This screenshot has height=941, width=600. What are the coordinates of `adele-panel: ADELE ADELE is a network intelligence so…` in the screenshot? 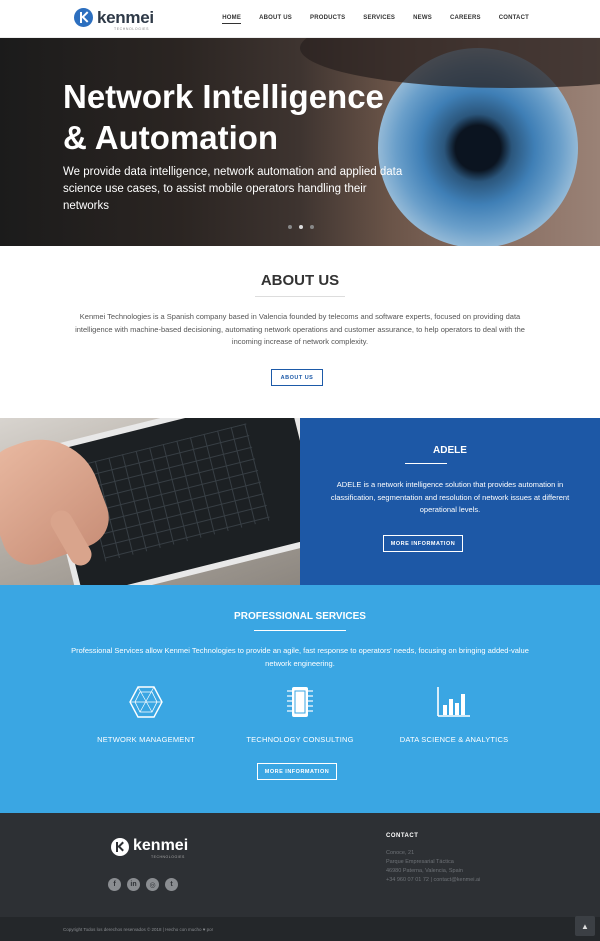 It's located at (450, 501).